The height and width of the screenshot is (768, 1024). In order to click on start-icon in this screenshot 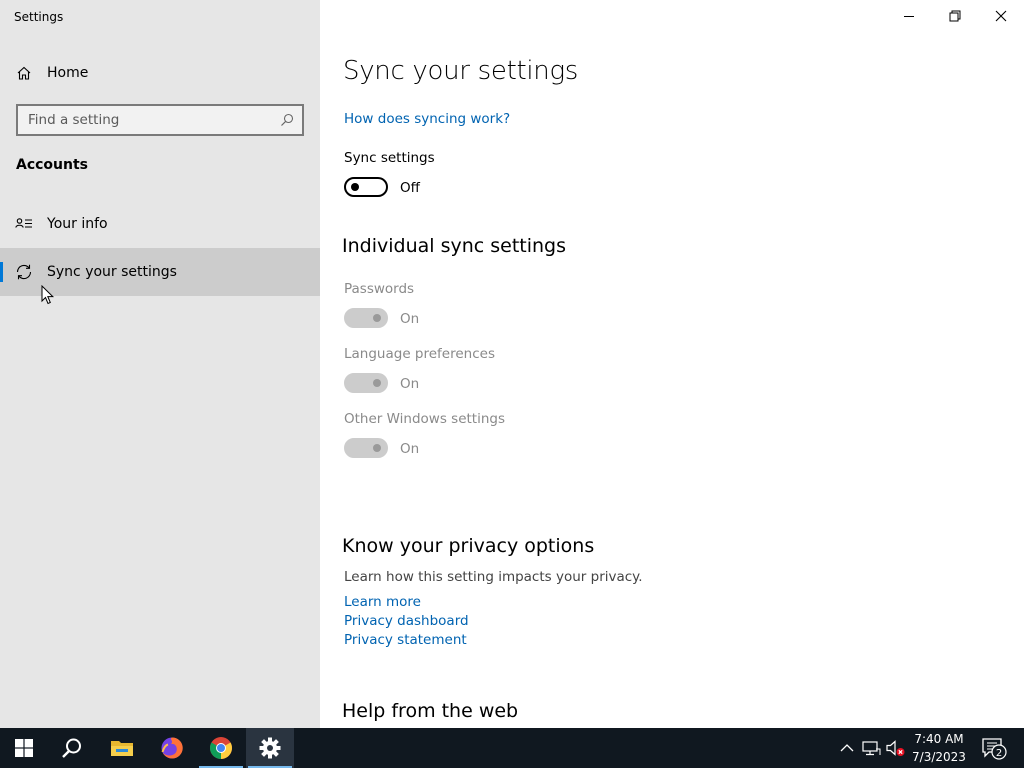, I will do `click(24, 748)`.